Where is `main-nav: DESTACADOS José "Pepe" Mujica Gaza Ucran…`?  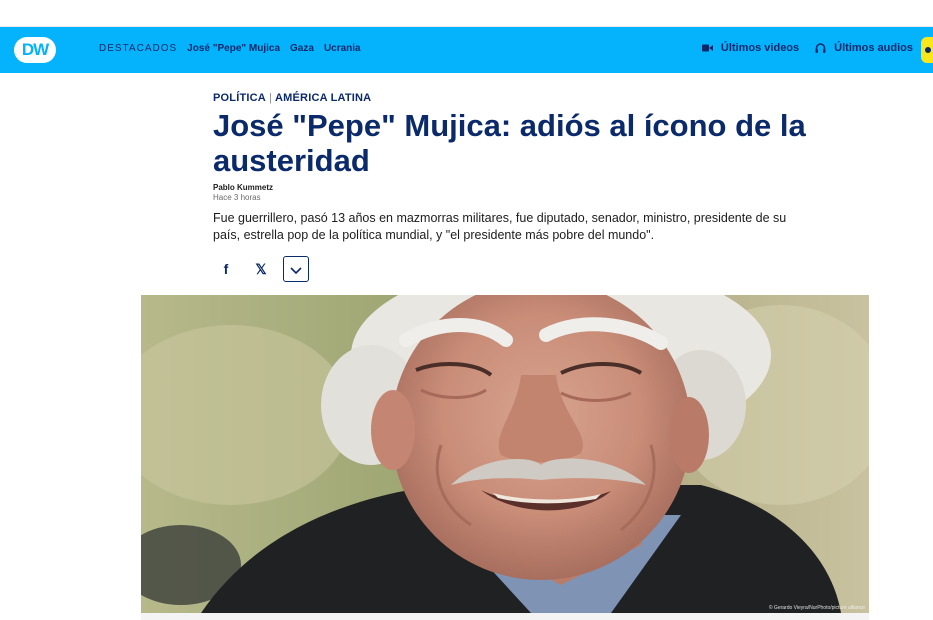
main-nav: DESTACADOS José "Pepe" Mujica Gaza Ucran… is located at coordinates (230, 48).